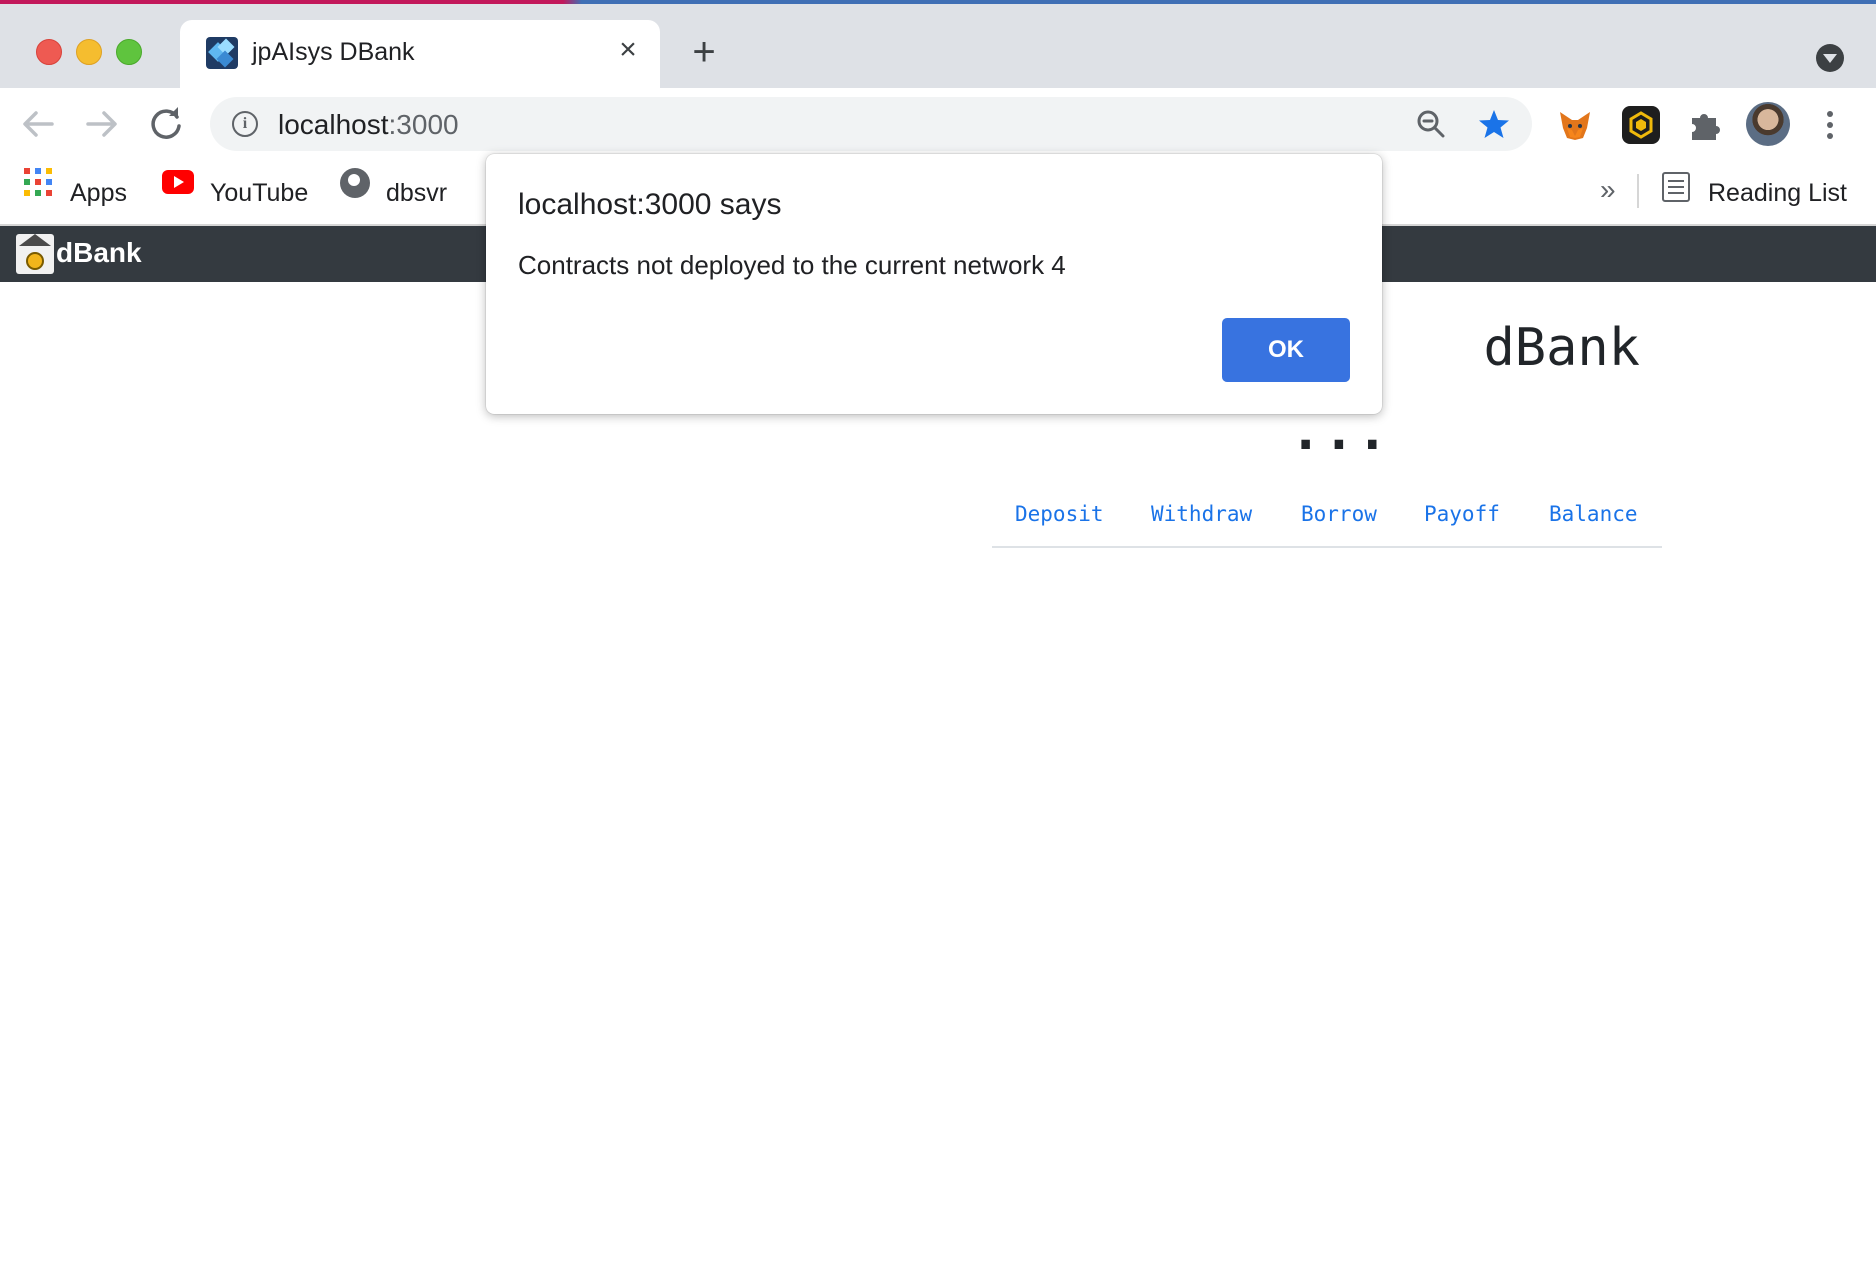  I want to click on bookmarks-overflow-icon: », so click(1608, 190).